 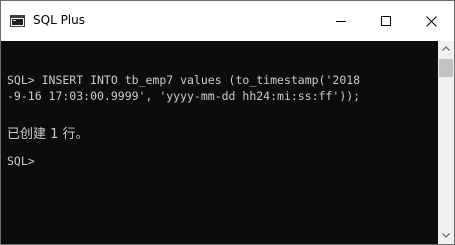 What do you see at coordinates (59, 20) in the screenshot?
I see `window-title: SQL Plus` at bounding box center [59, 20].